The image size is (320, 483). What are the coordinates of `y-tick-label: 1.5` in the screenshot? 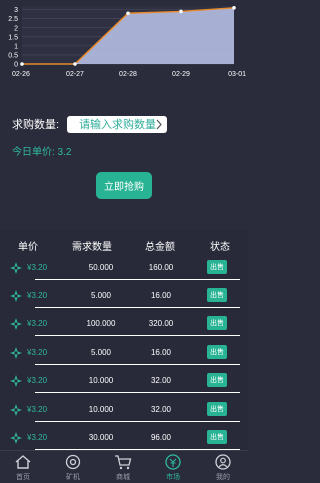 It's located at (13, 37).